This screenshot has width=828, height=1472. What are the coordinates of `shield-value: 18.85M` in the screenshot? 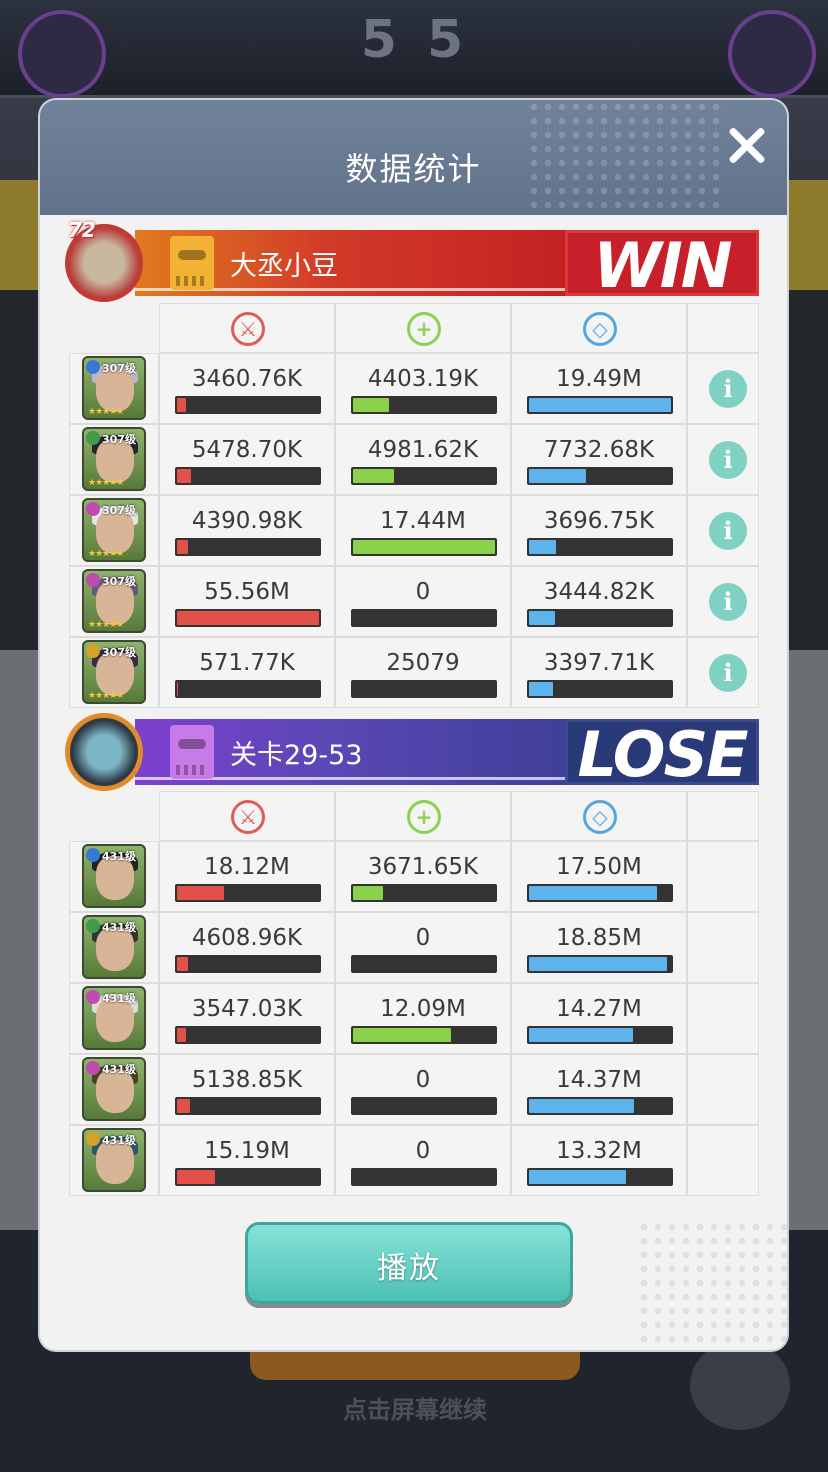 It's located at (599, 938).